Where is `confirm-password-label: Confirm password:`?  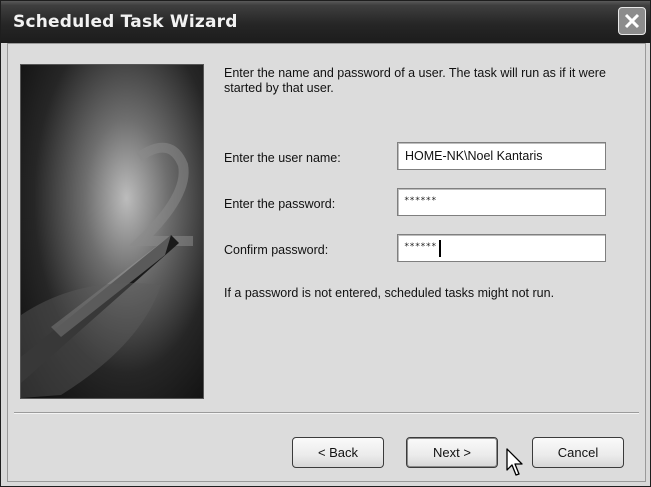
confirm-password-label: Confirm password: is located at coordinates (276, 250).